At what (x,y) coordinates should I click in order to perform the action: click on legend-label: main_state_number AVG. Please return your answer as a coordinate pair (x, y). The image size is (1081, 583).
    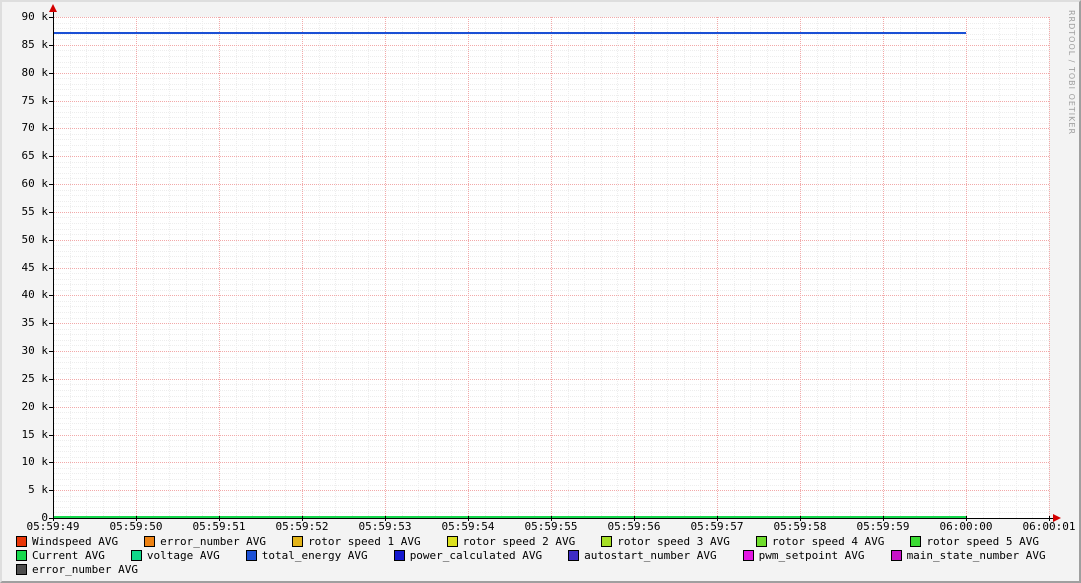
    Looking at the image, I should click on (976, 555).